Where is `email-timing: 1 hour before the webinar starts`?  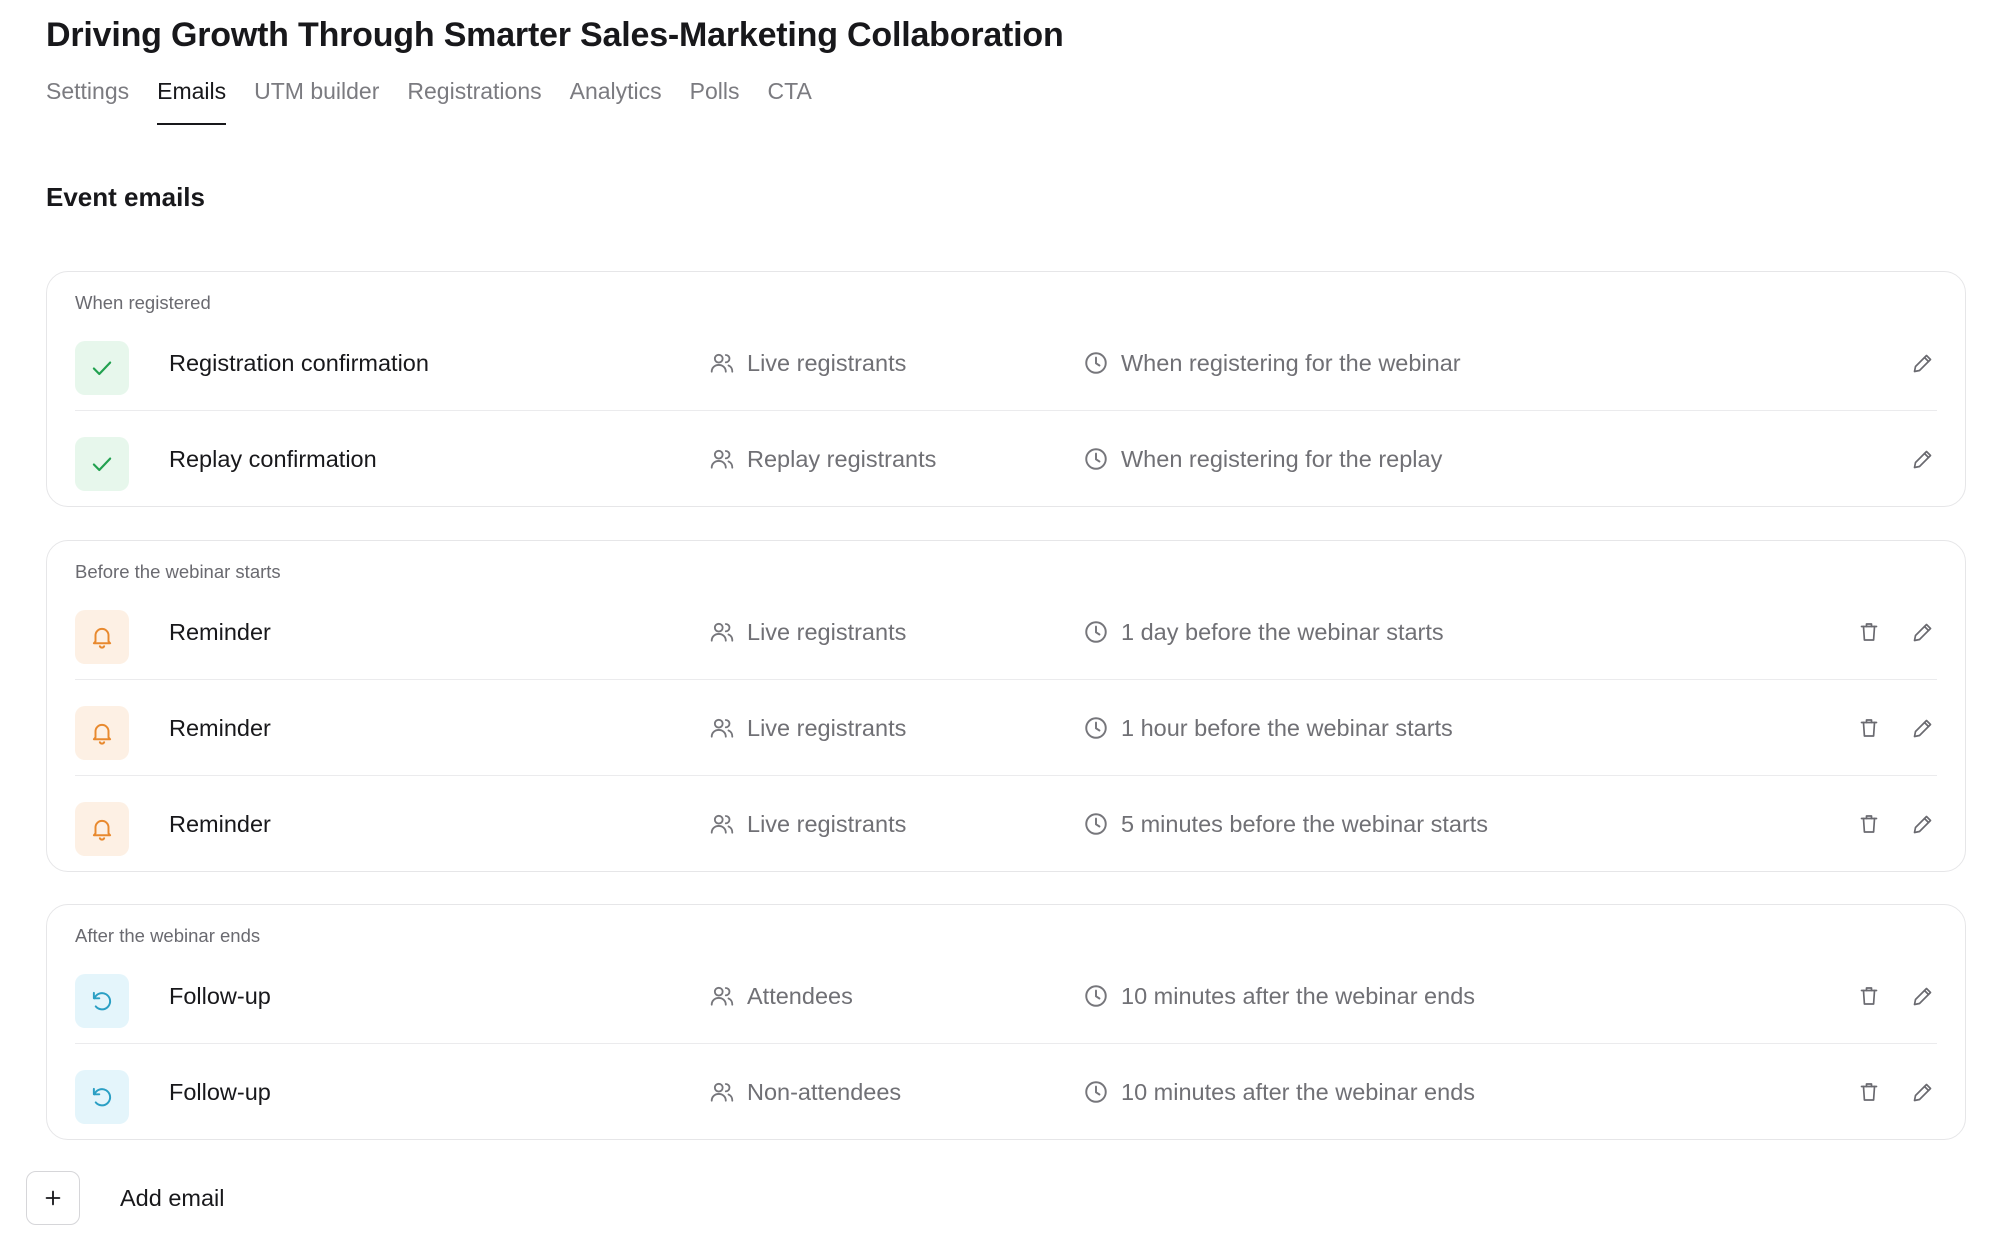 email-timing: 1 hour before the webinar starts is located at coordinates (1268, 728).